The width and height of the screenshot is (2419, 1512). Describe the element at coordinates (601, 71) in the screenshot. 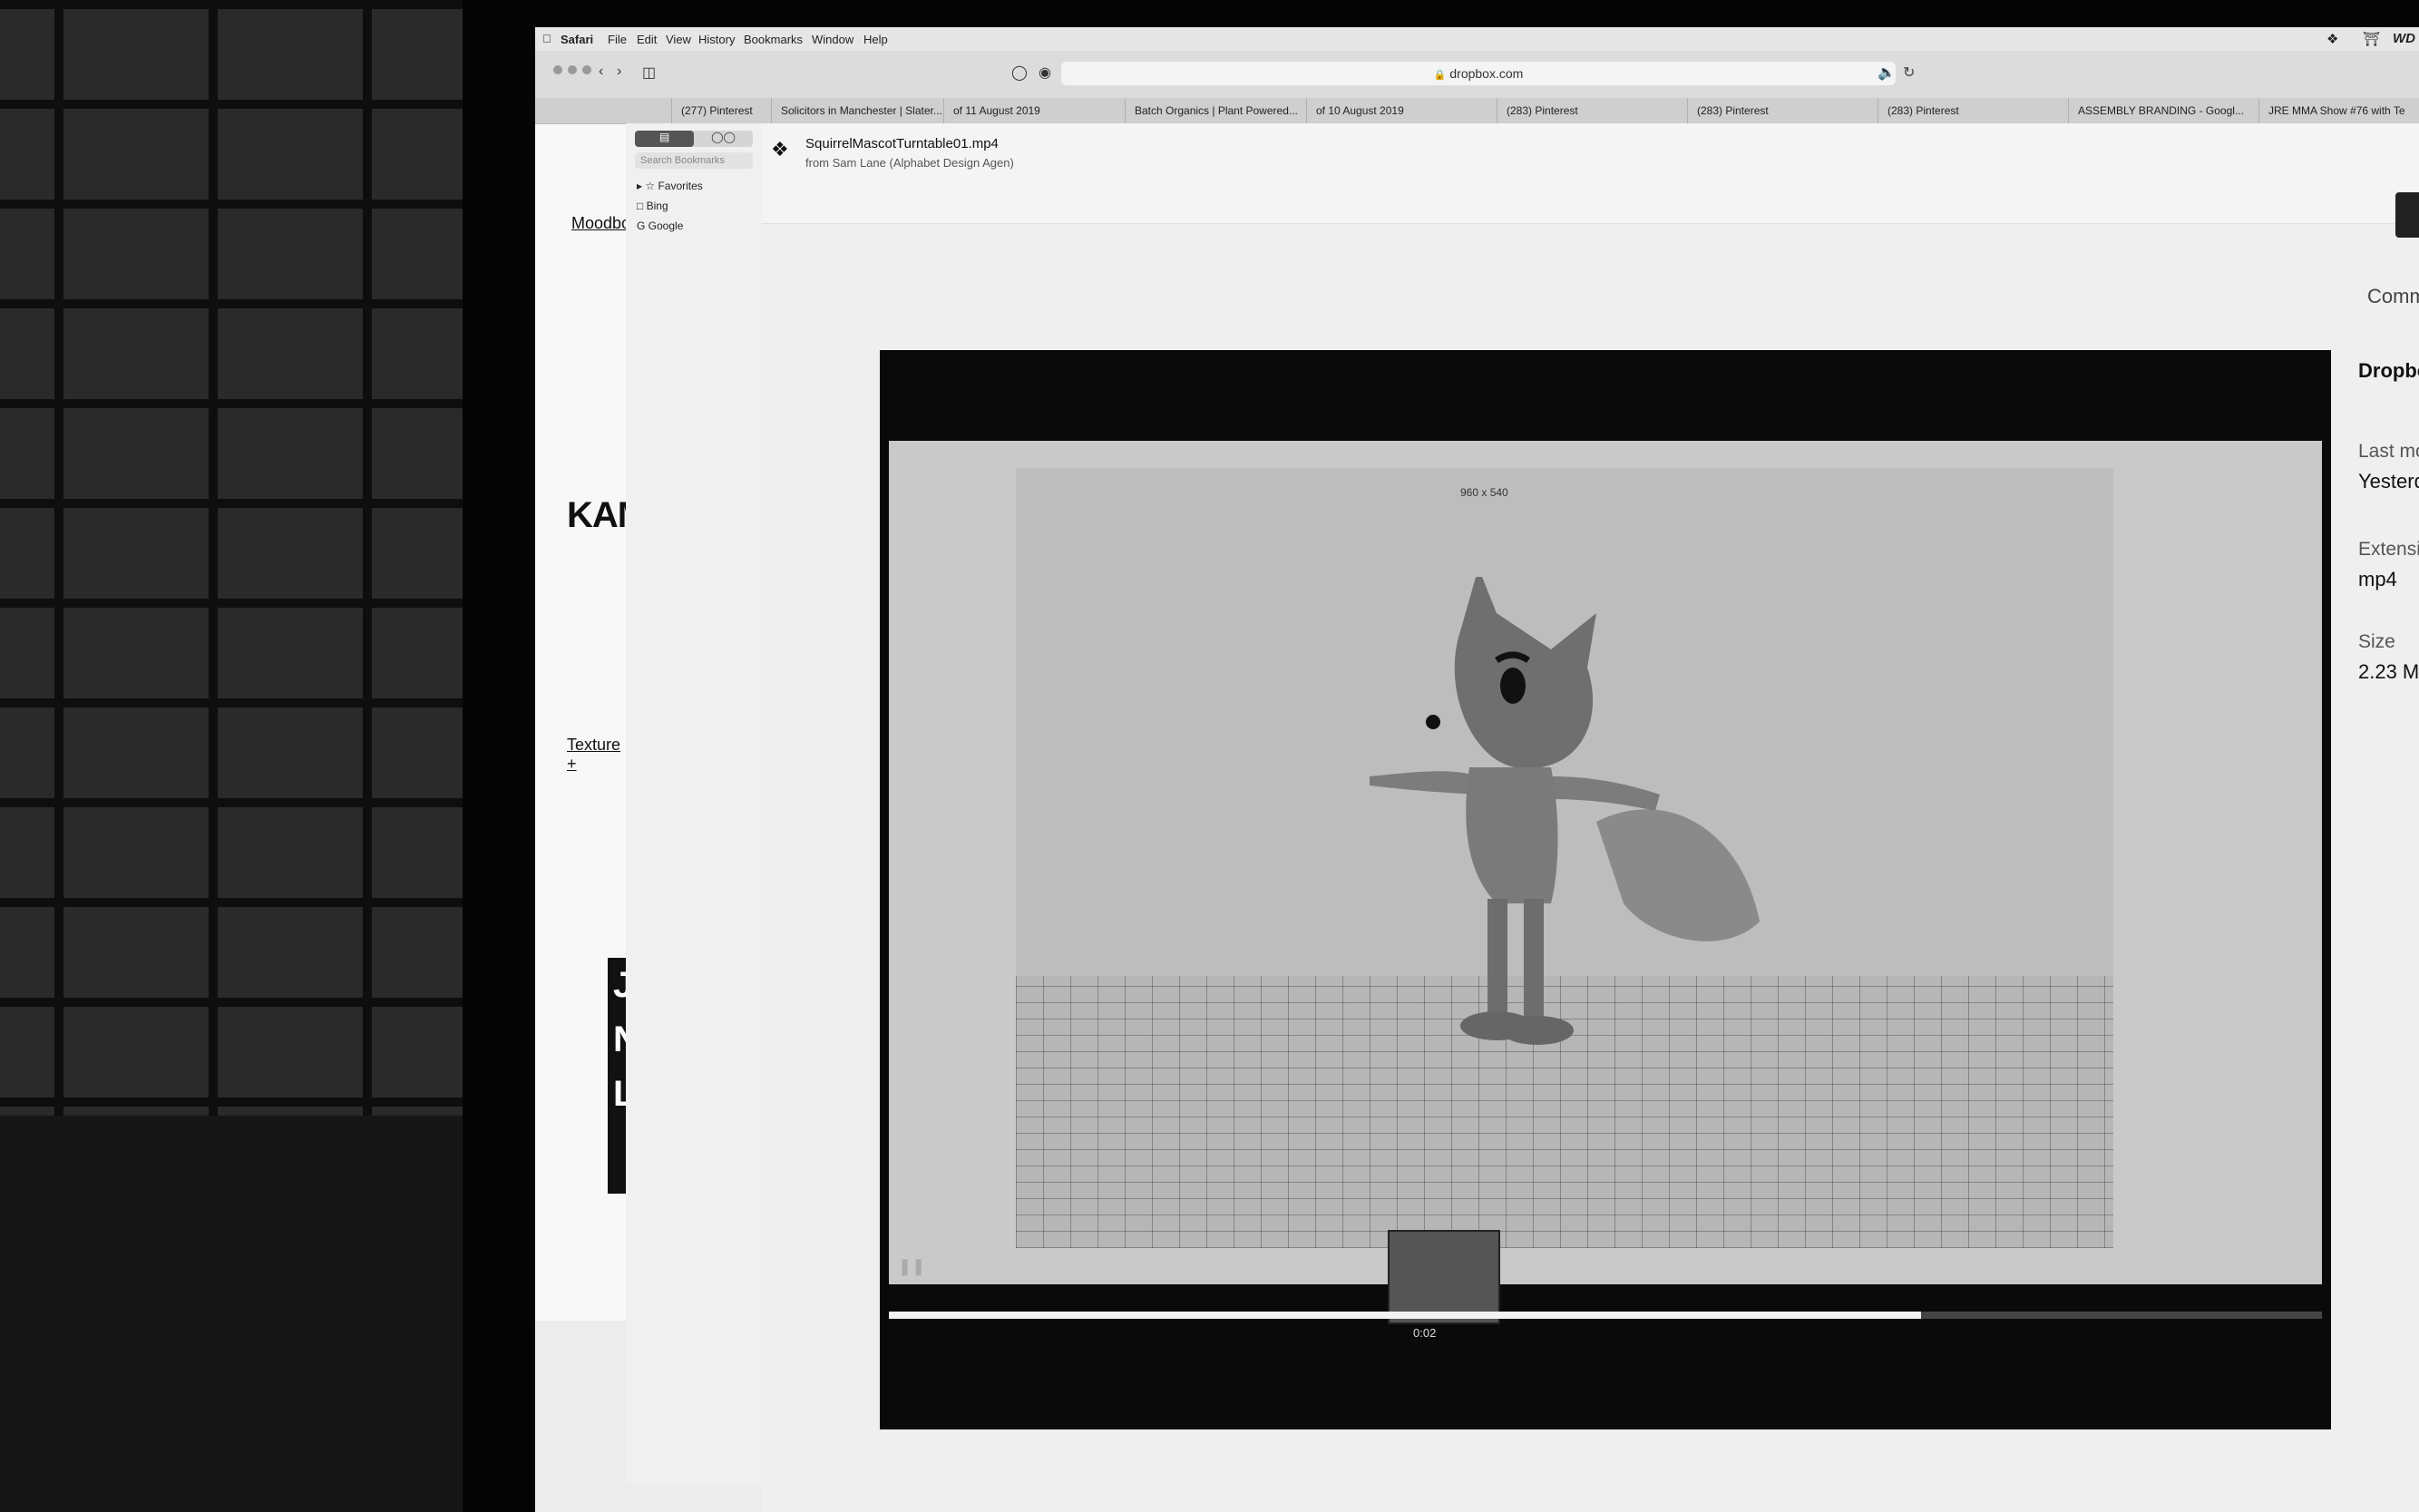

I see `back-arrow-icon: ‹` at that location.